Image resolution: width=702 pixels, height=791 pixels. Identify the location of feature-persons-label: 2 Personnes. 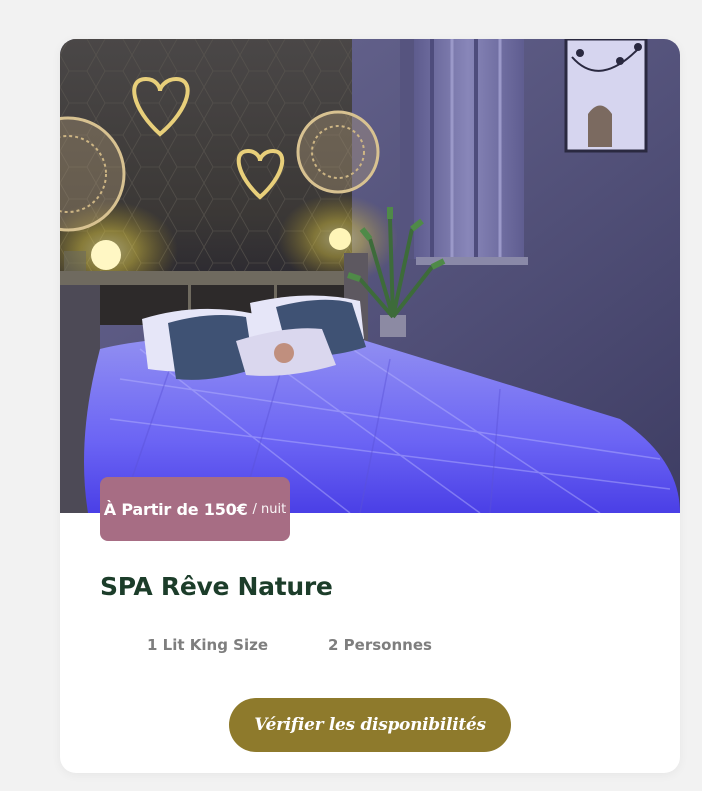
(380, 645).